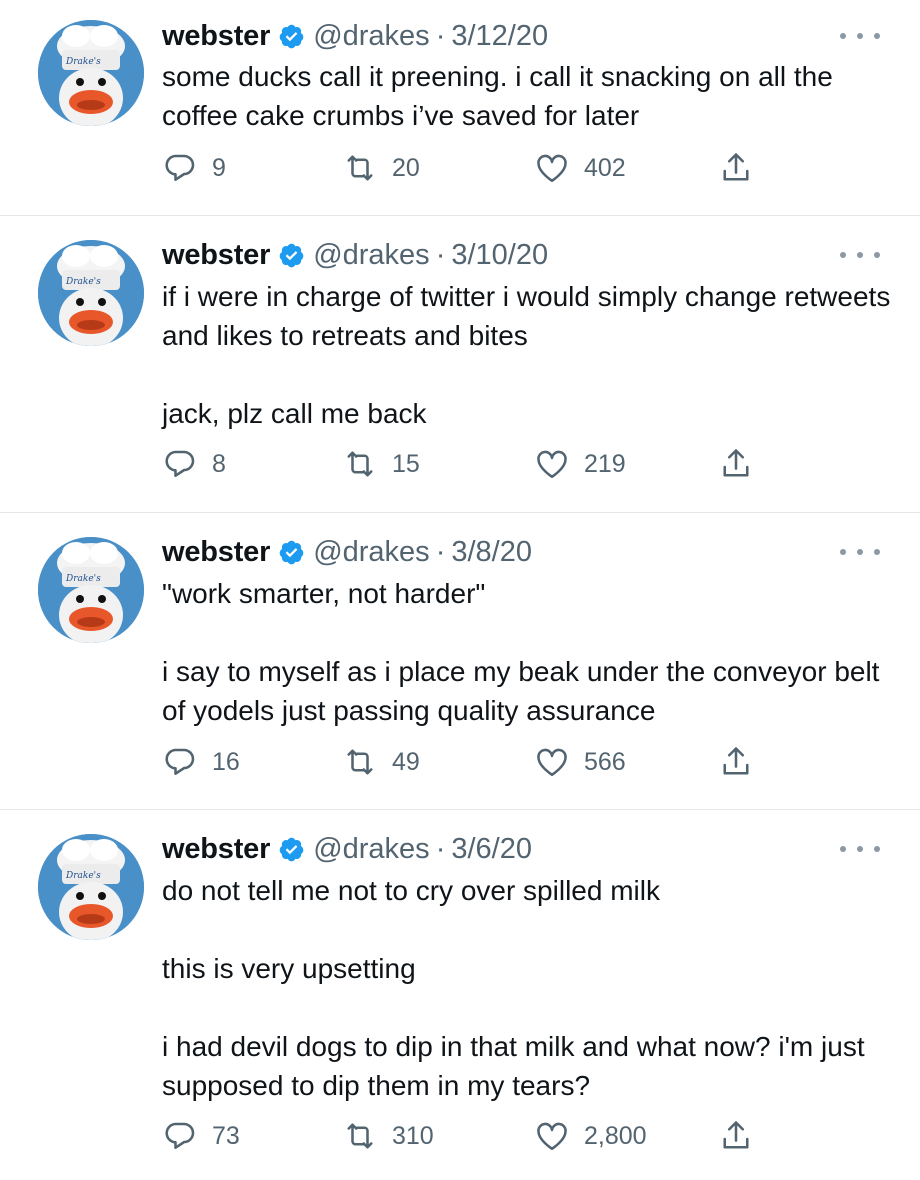 This screenshot has width=920, height=1180. What do you see at coordinates (462, 1136) in the screenshot?
I see `tweet-actions: 73 310 2,800` at bounding box center [462, 1136].